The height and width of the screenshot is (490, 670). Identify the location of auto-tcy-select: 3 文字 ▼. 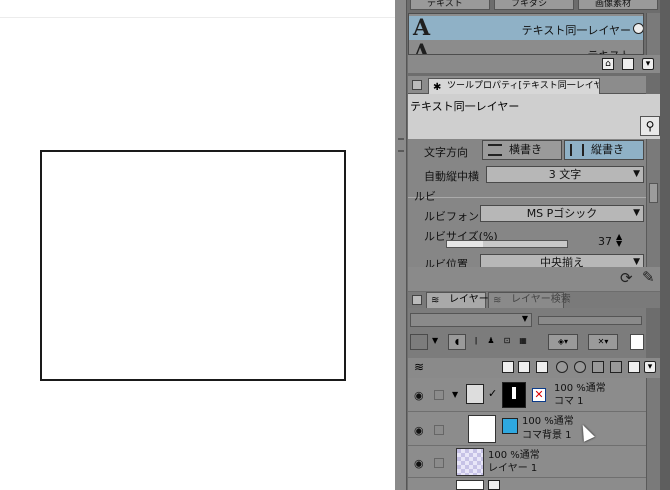
(565, 174).